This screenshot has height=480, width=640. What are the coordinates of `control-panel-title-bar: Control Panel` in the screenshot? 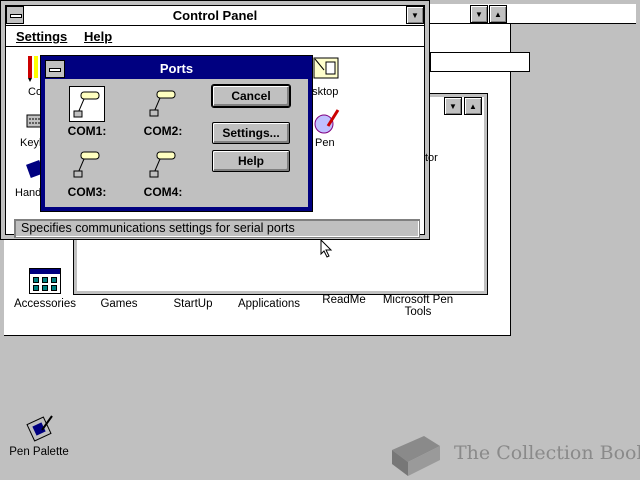 It's located at (215, 16).